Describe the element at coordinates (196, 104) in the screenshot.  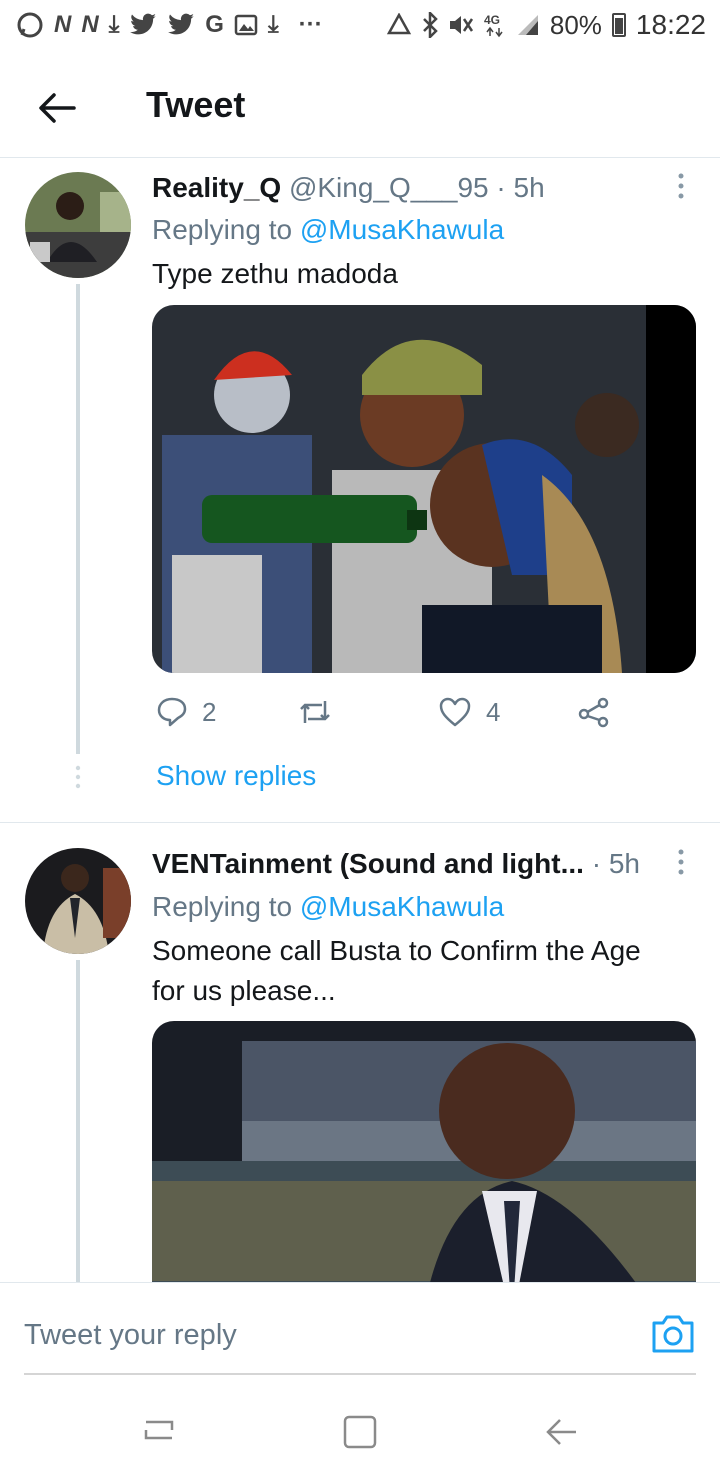
I see `page-title: Tweet` at that location.